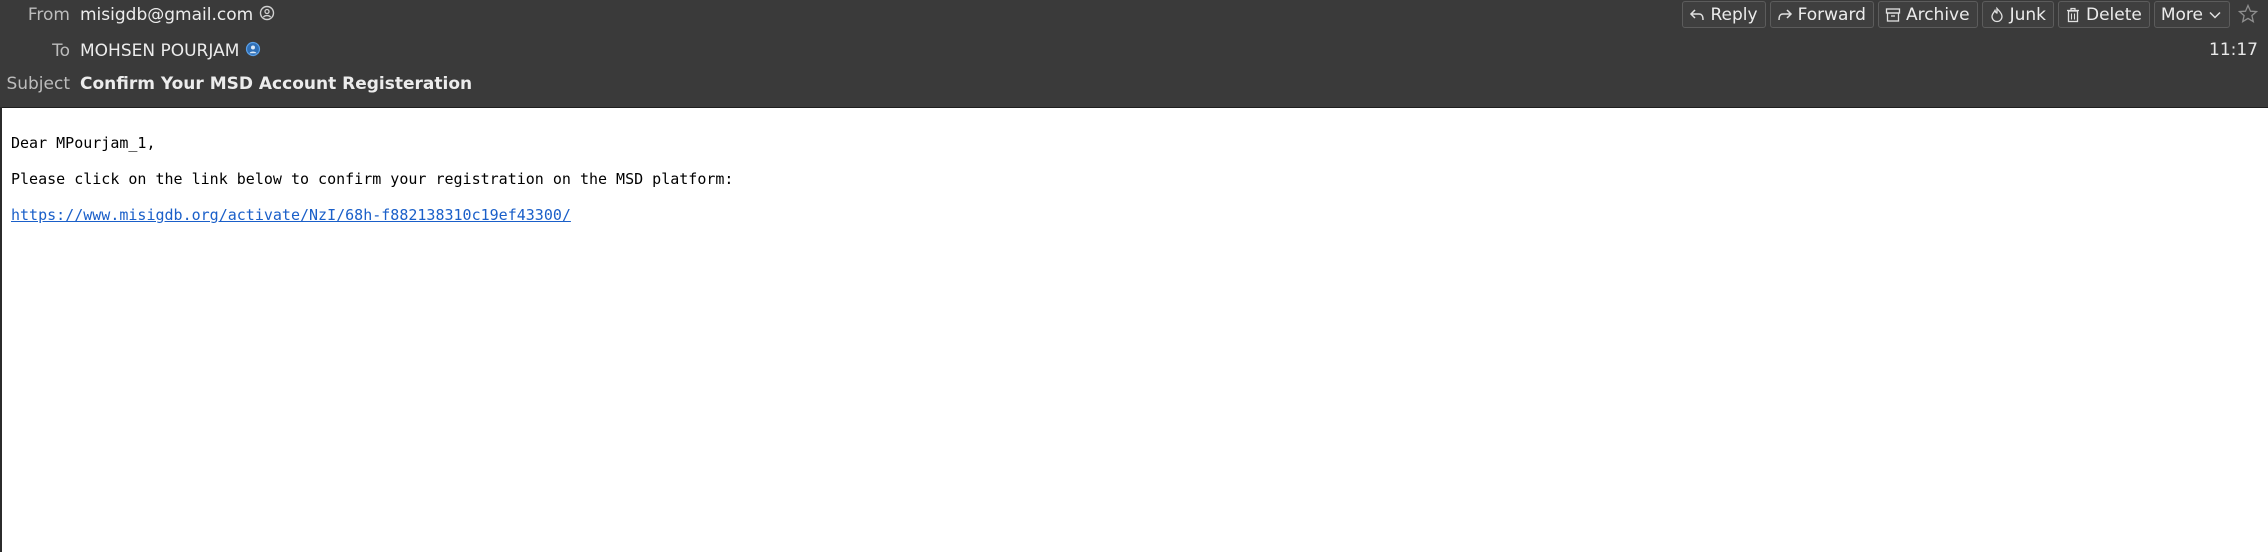 Image resolution: width=2268 pixels, height=552 pixels. I want to click on delete-button: Delete, so click(2103, 14).